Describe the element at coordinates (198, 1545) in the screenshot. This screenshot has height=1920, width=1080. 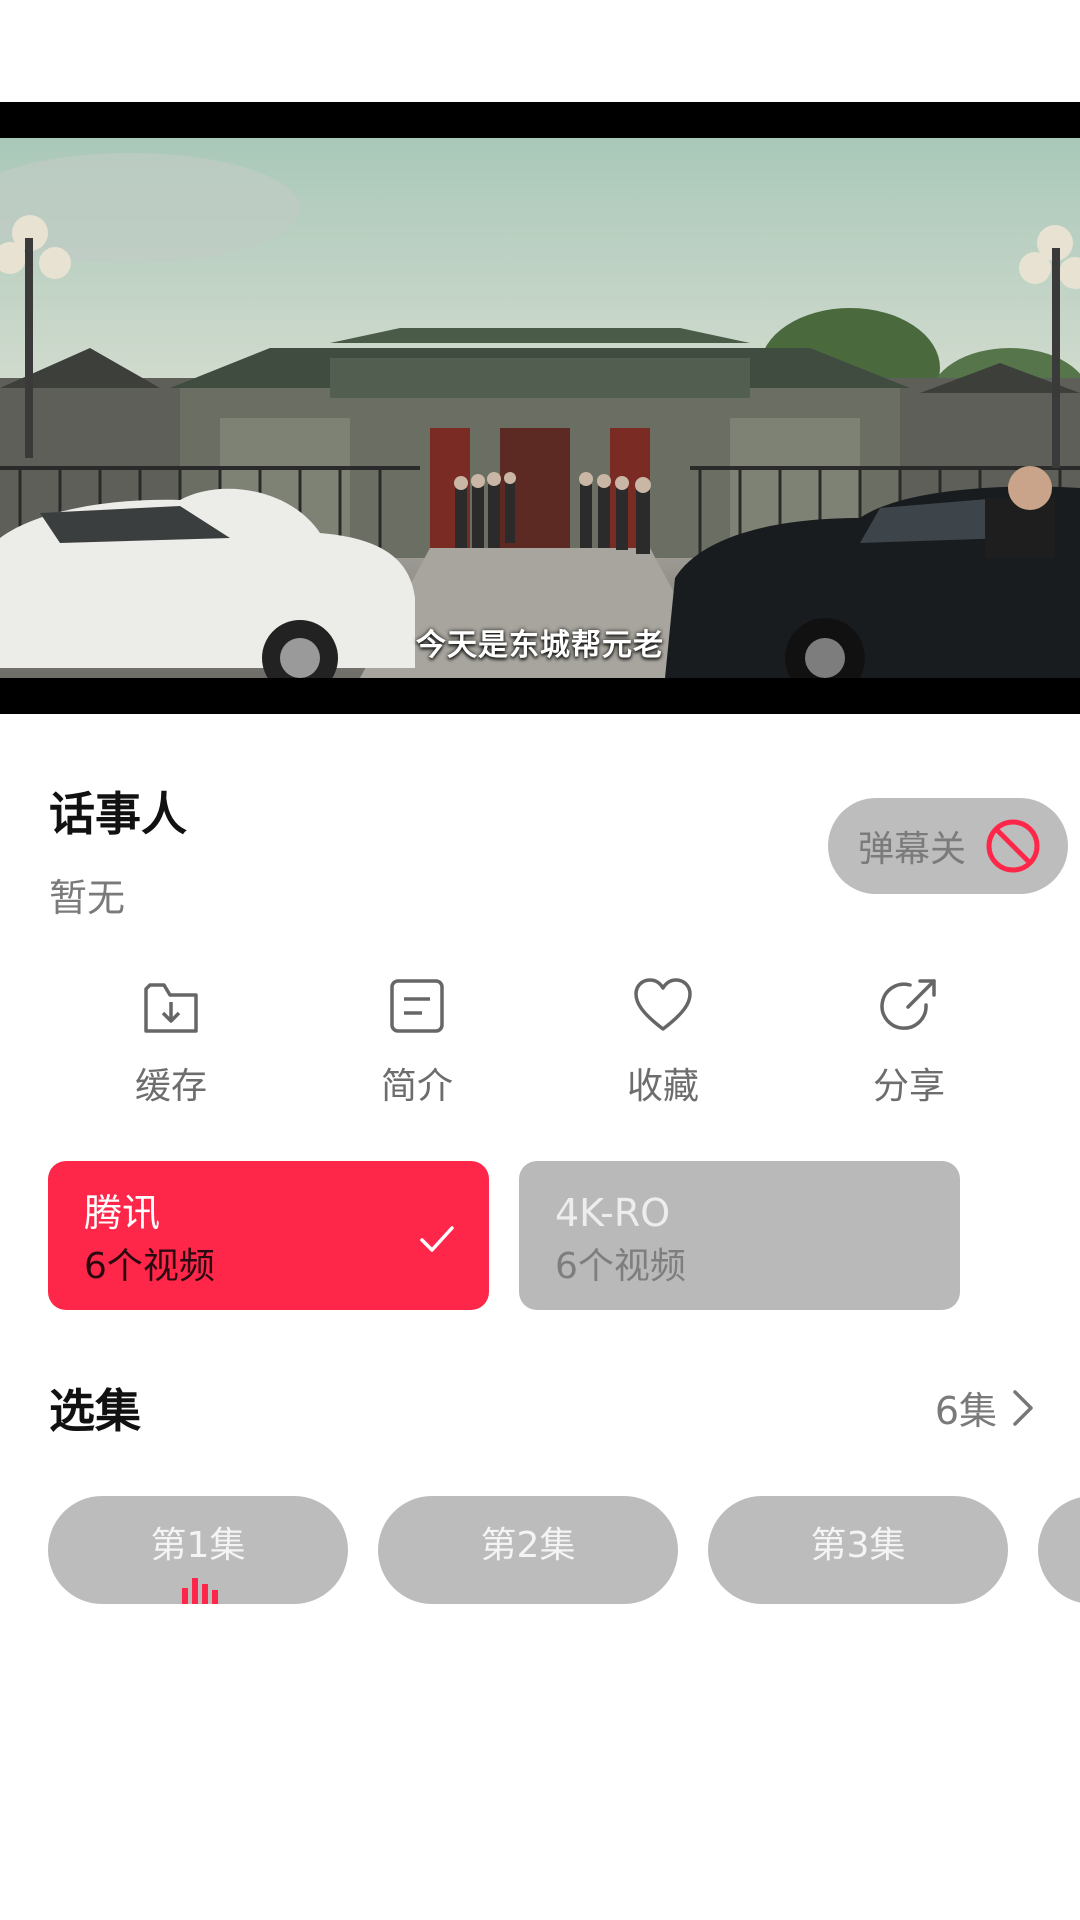
I see `episode-label: 第1集` at that location.